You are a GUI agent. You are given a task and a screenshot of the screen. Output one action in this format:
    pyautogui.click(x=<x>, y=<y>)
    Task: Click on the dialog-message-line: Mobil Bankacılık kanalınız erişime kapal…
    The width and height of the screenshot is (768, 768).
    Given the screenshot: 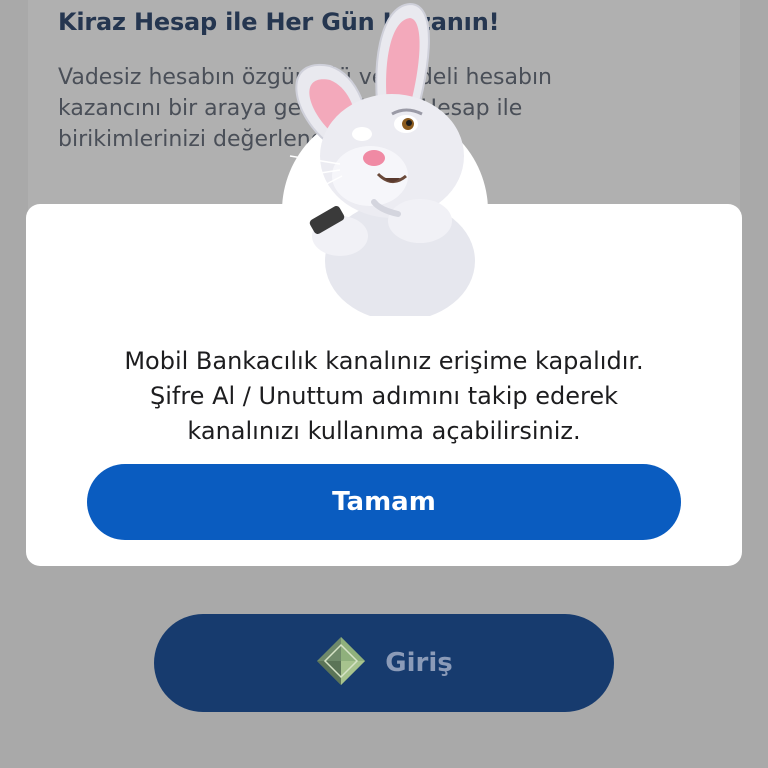 What is the action you would take?
    pyautogui.click(x=384, y=361)
    